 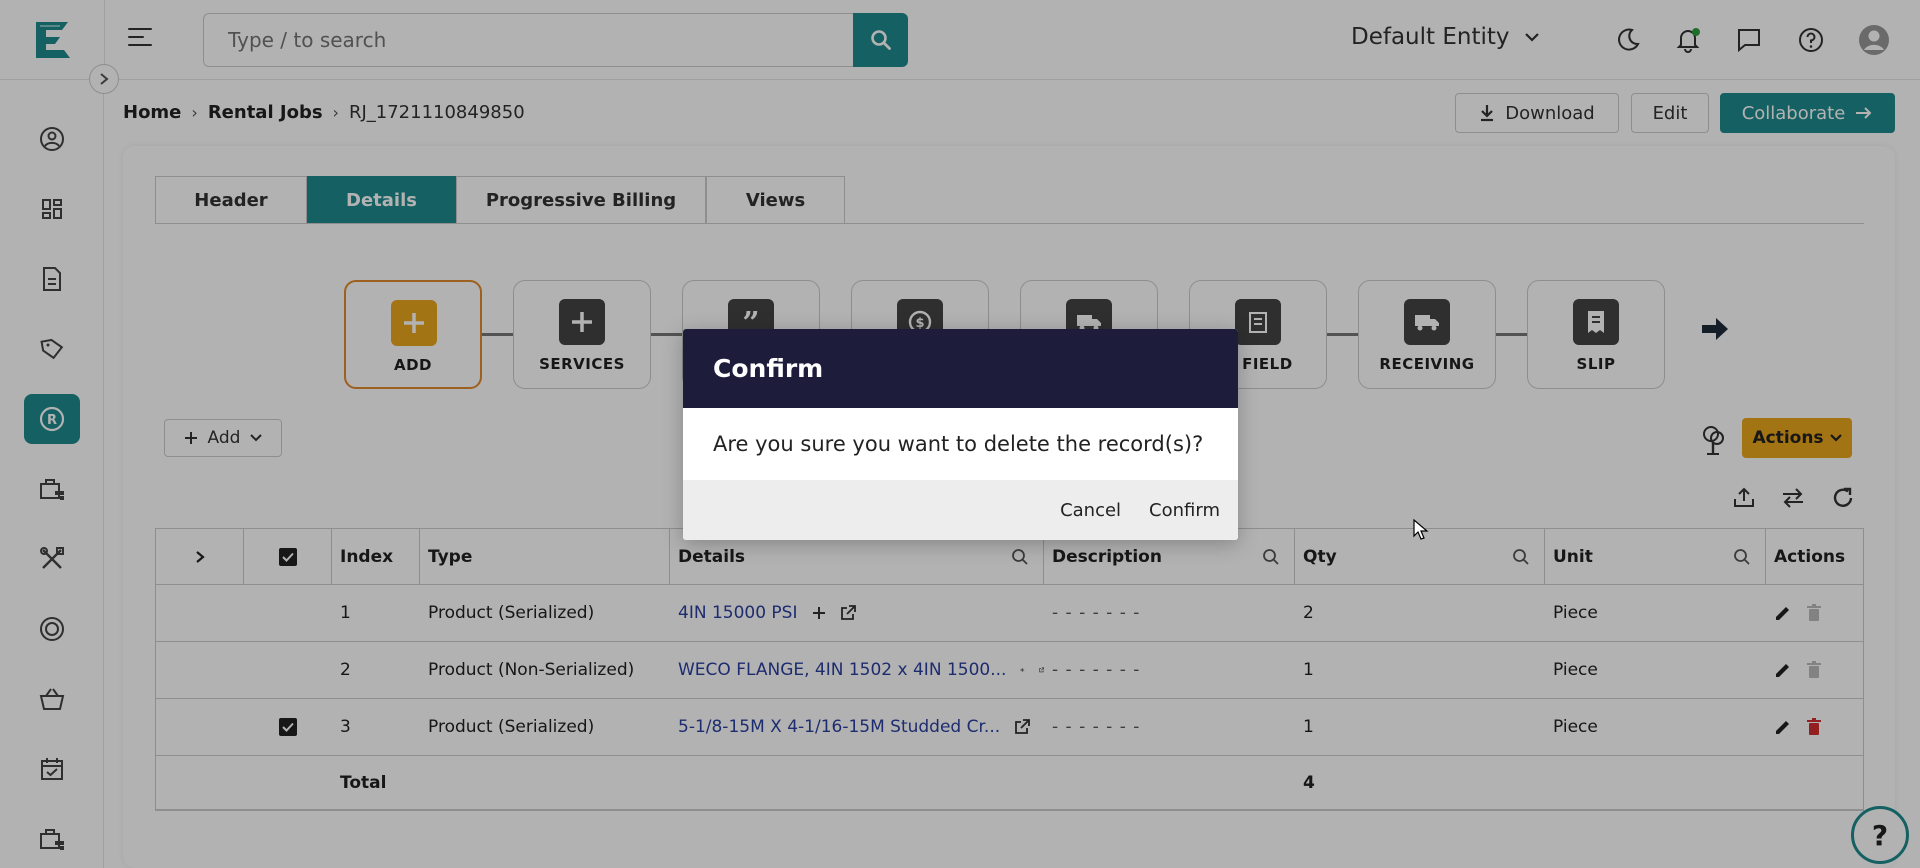 What do you see at coordinates (1421, 529) in the screenshot?
I see `mouse-cursor-icon` at bounding box center [1421, 529].